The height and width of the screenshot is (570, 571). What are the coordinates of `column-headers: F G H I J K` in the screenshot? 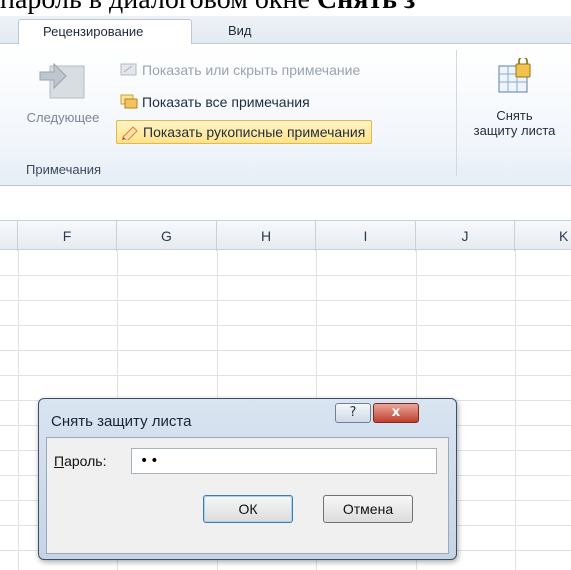 It's located at (285, 235).